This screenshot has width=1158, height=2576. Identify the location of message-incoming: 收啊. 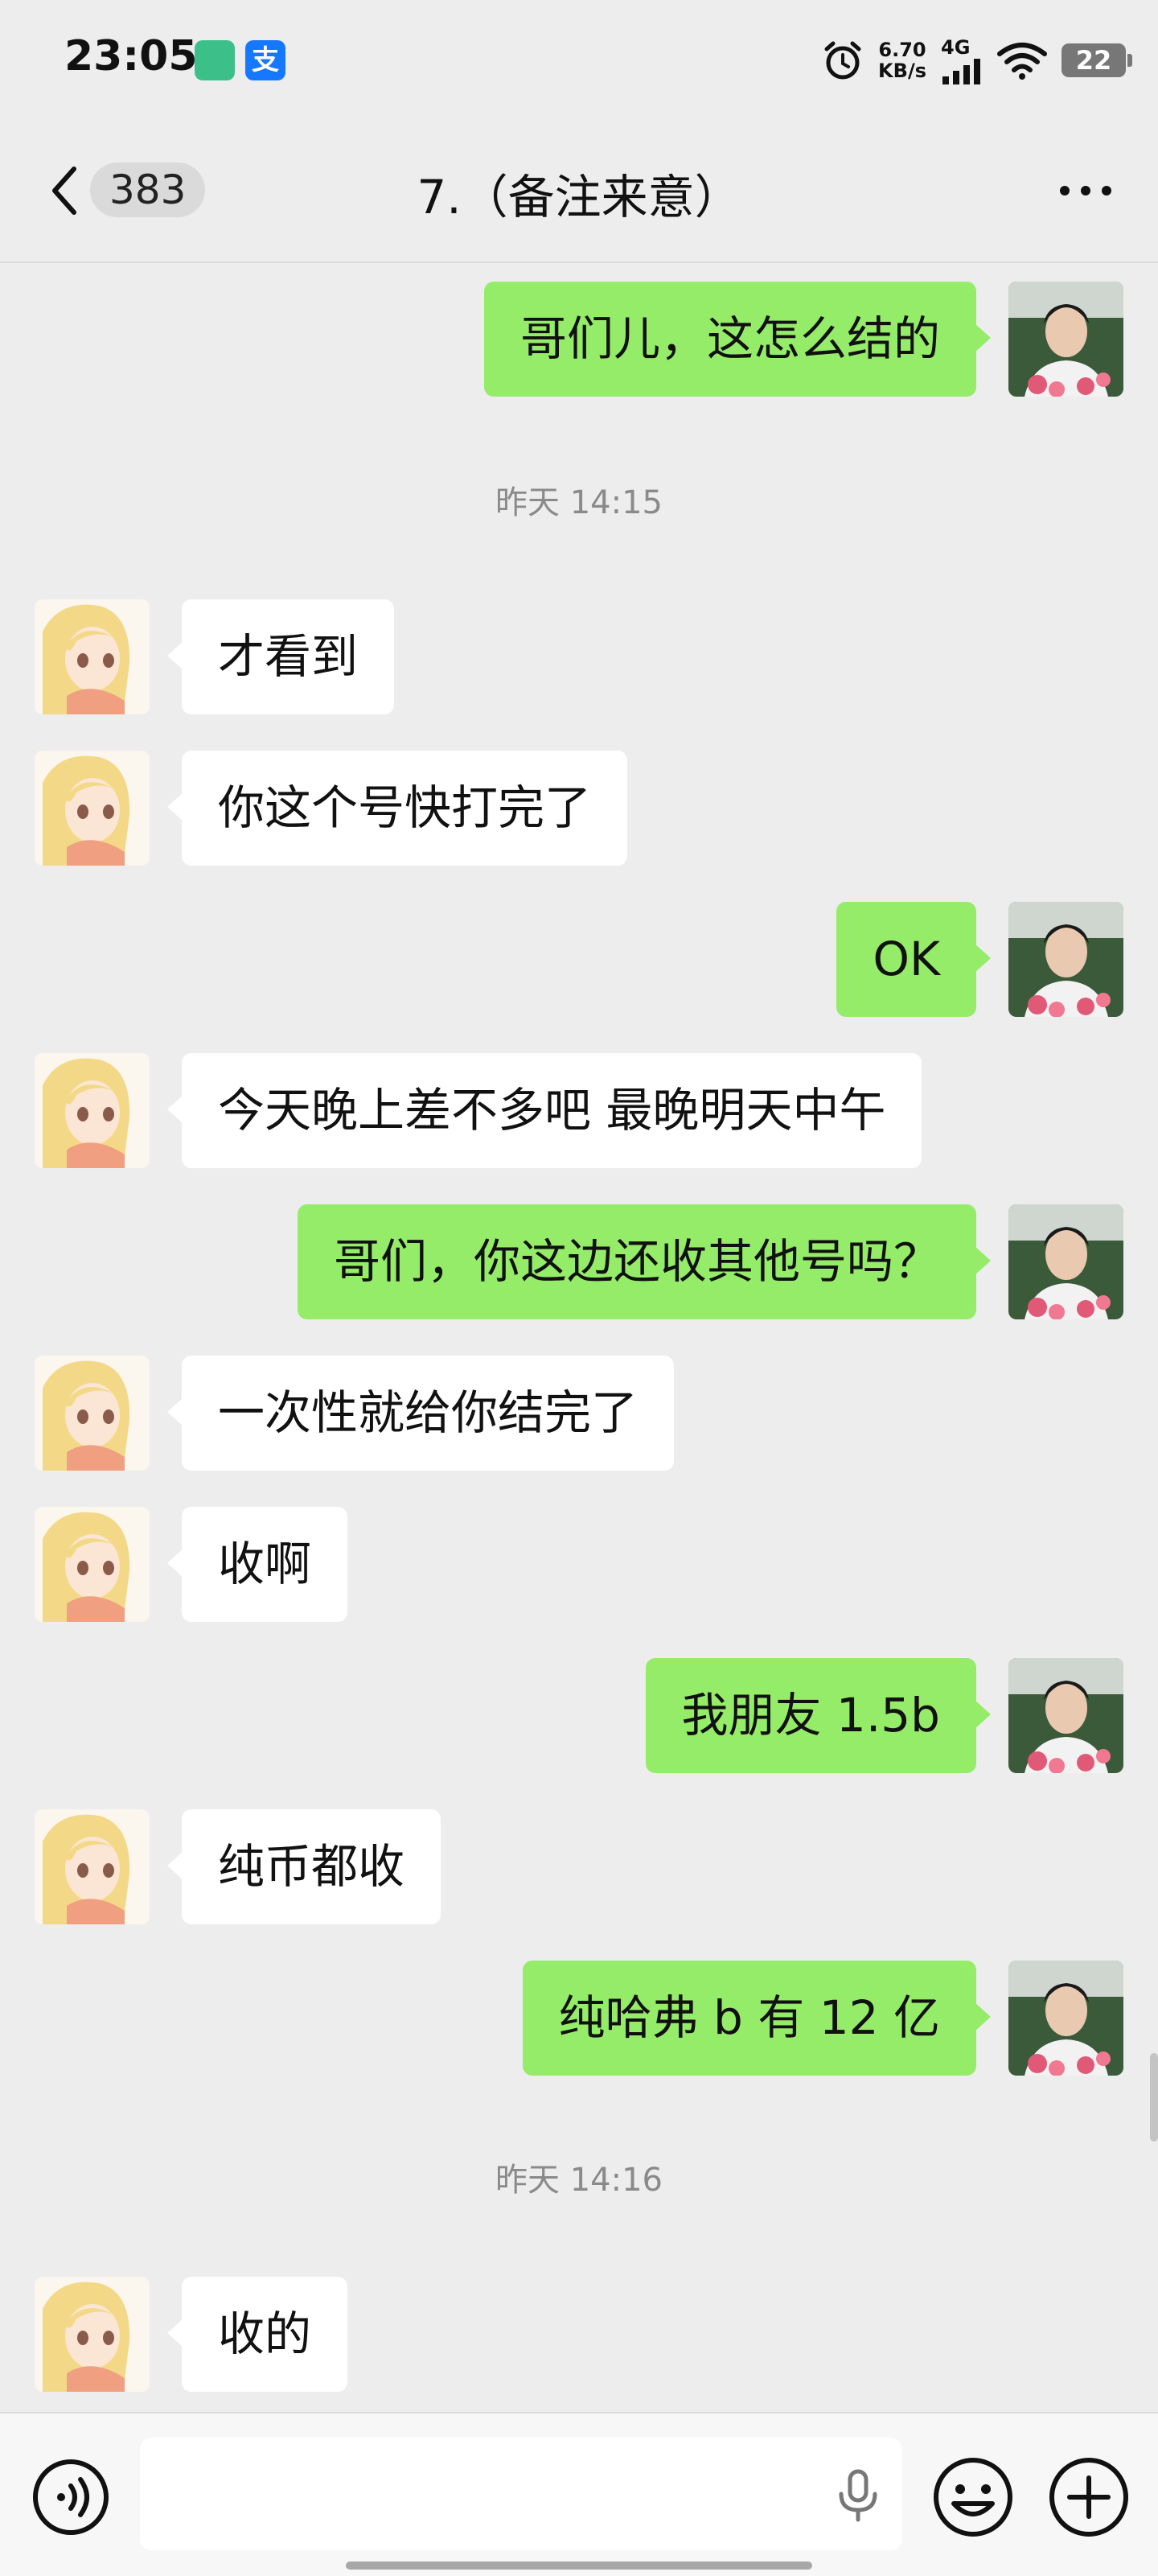
(579, 1565).